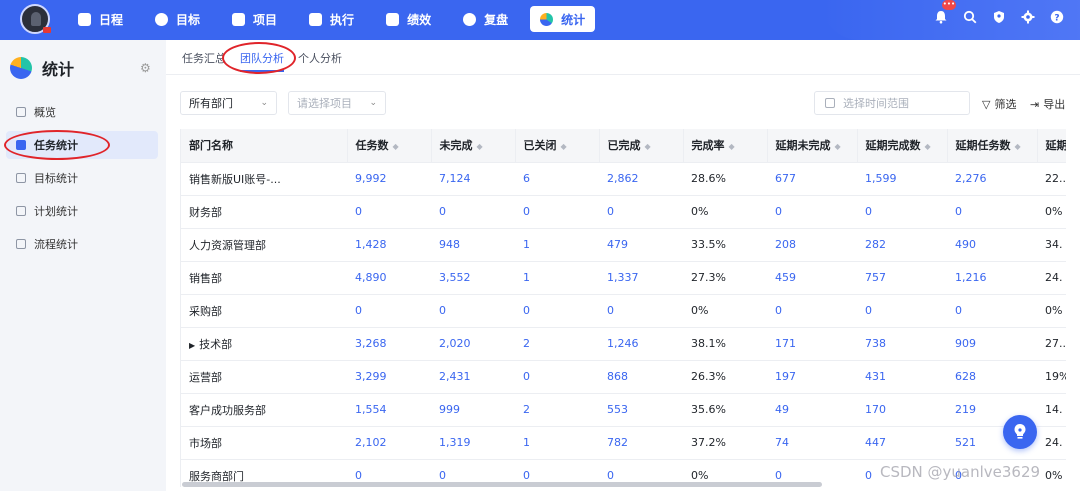 Image resolution: width=1080 pixels, height=491 pixels. What do you see at coordinates (563, 19) in the screenshot?
I see `nav-item-statistics: 统计` at bounding box center [563, 19].